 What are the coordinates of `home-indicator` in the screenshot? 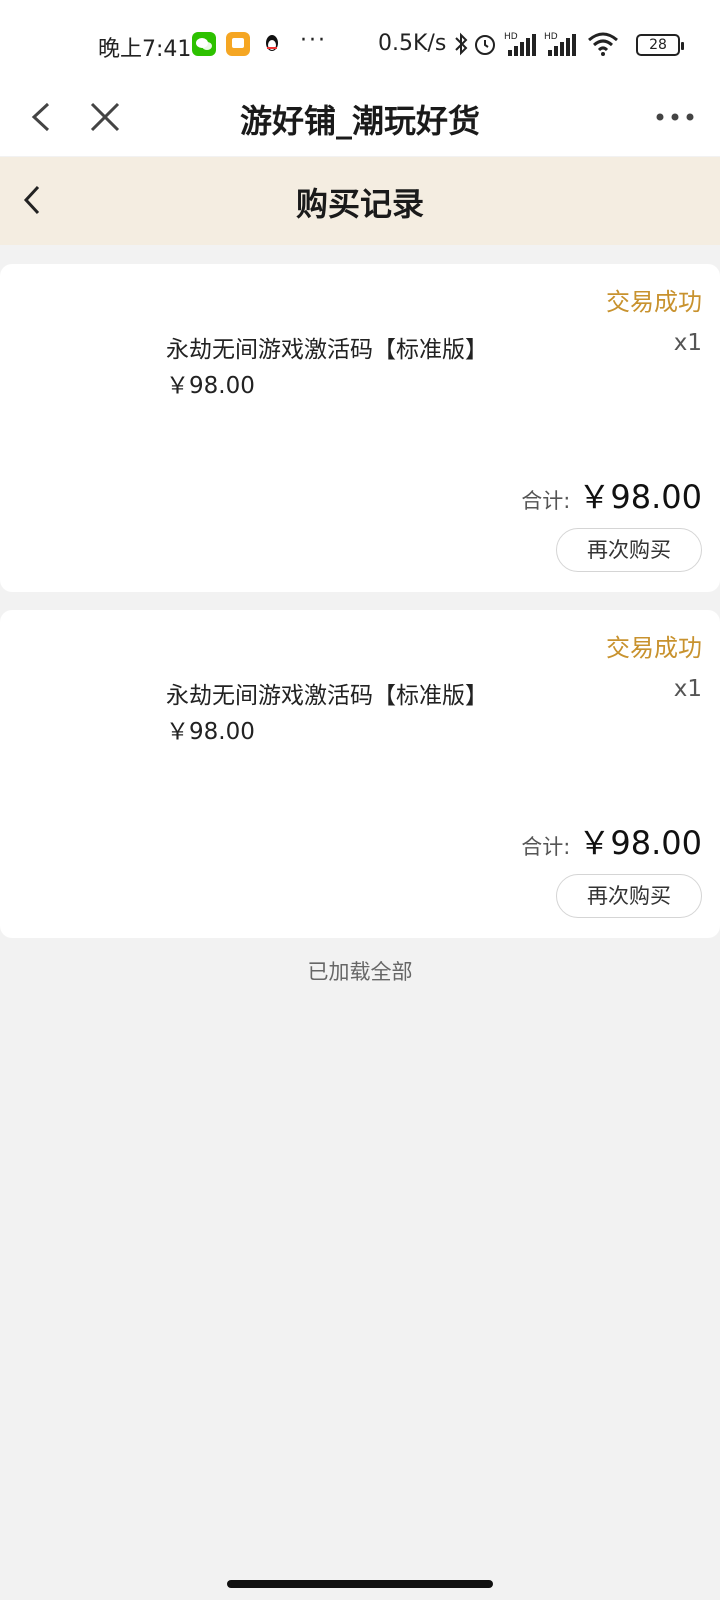 It's located at (360, 1584).